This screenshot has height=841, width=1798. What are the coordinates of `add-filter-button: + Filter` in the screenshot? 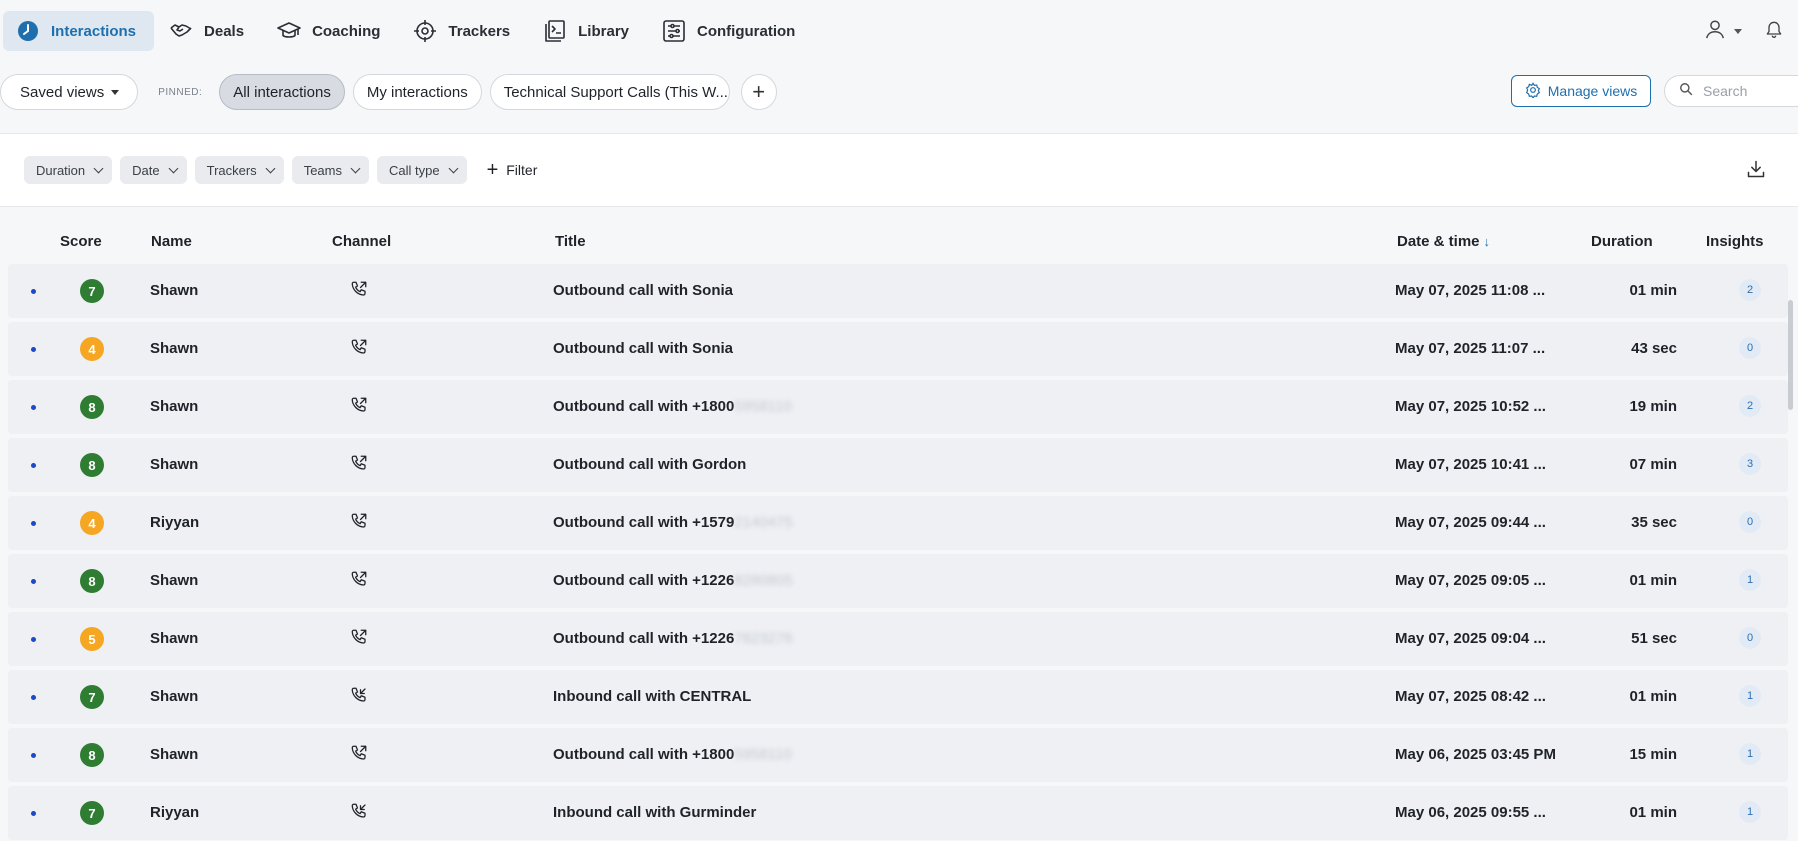 It's located at (512, 170).